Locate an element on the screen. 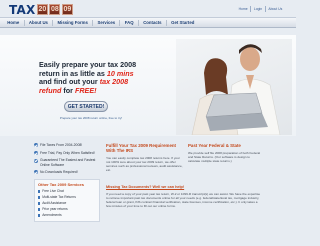 The image size is (320, 246). nav-get-started: Get Started is located at coordinates (183, 23).